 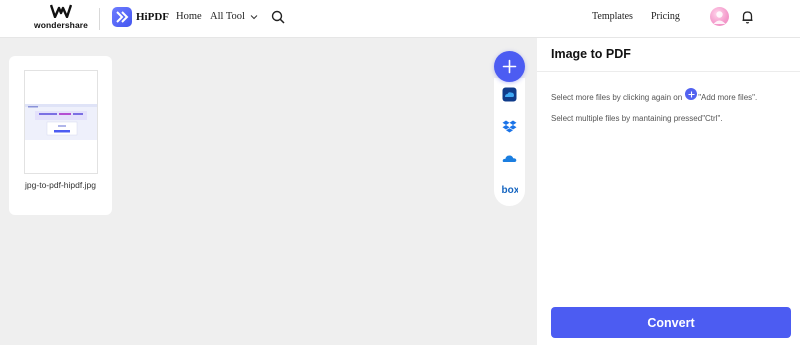 I want to click on file-name: jpg-to-pdf-hipdf.jpg, so click(x=60, y=185).